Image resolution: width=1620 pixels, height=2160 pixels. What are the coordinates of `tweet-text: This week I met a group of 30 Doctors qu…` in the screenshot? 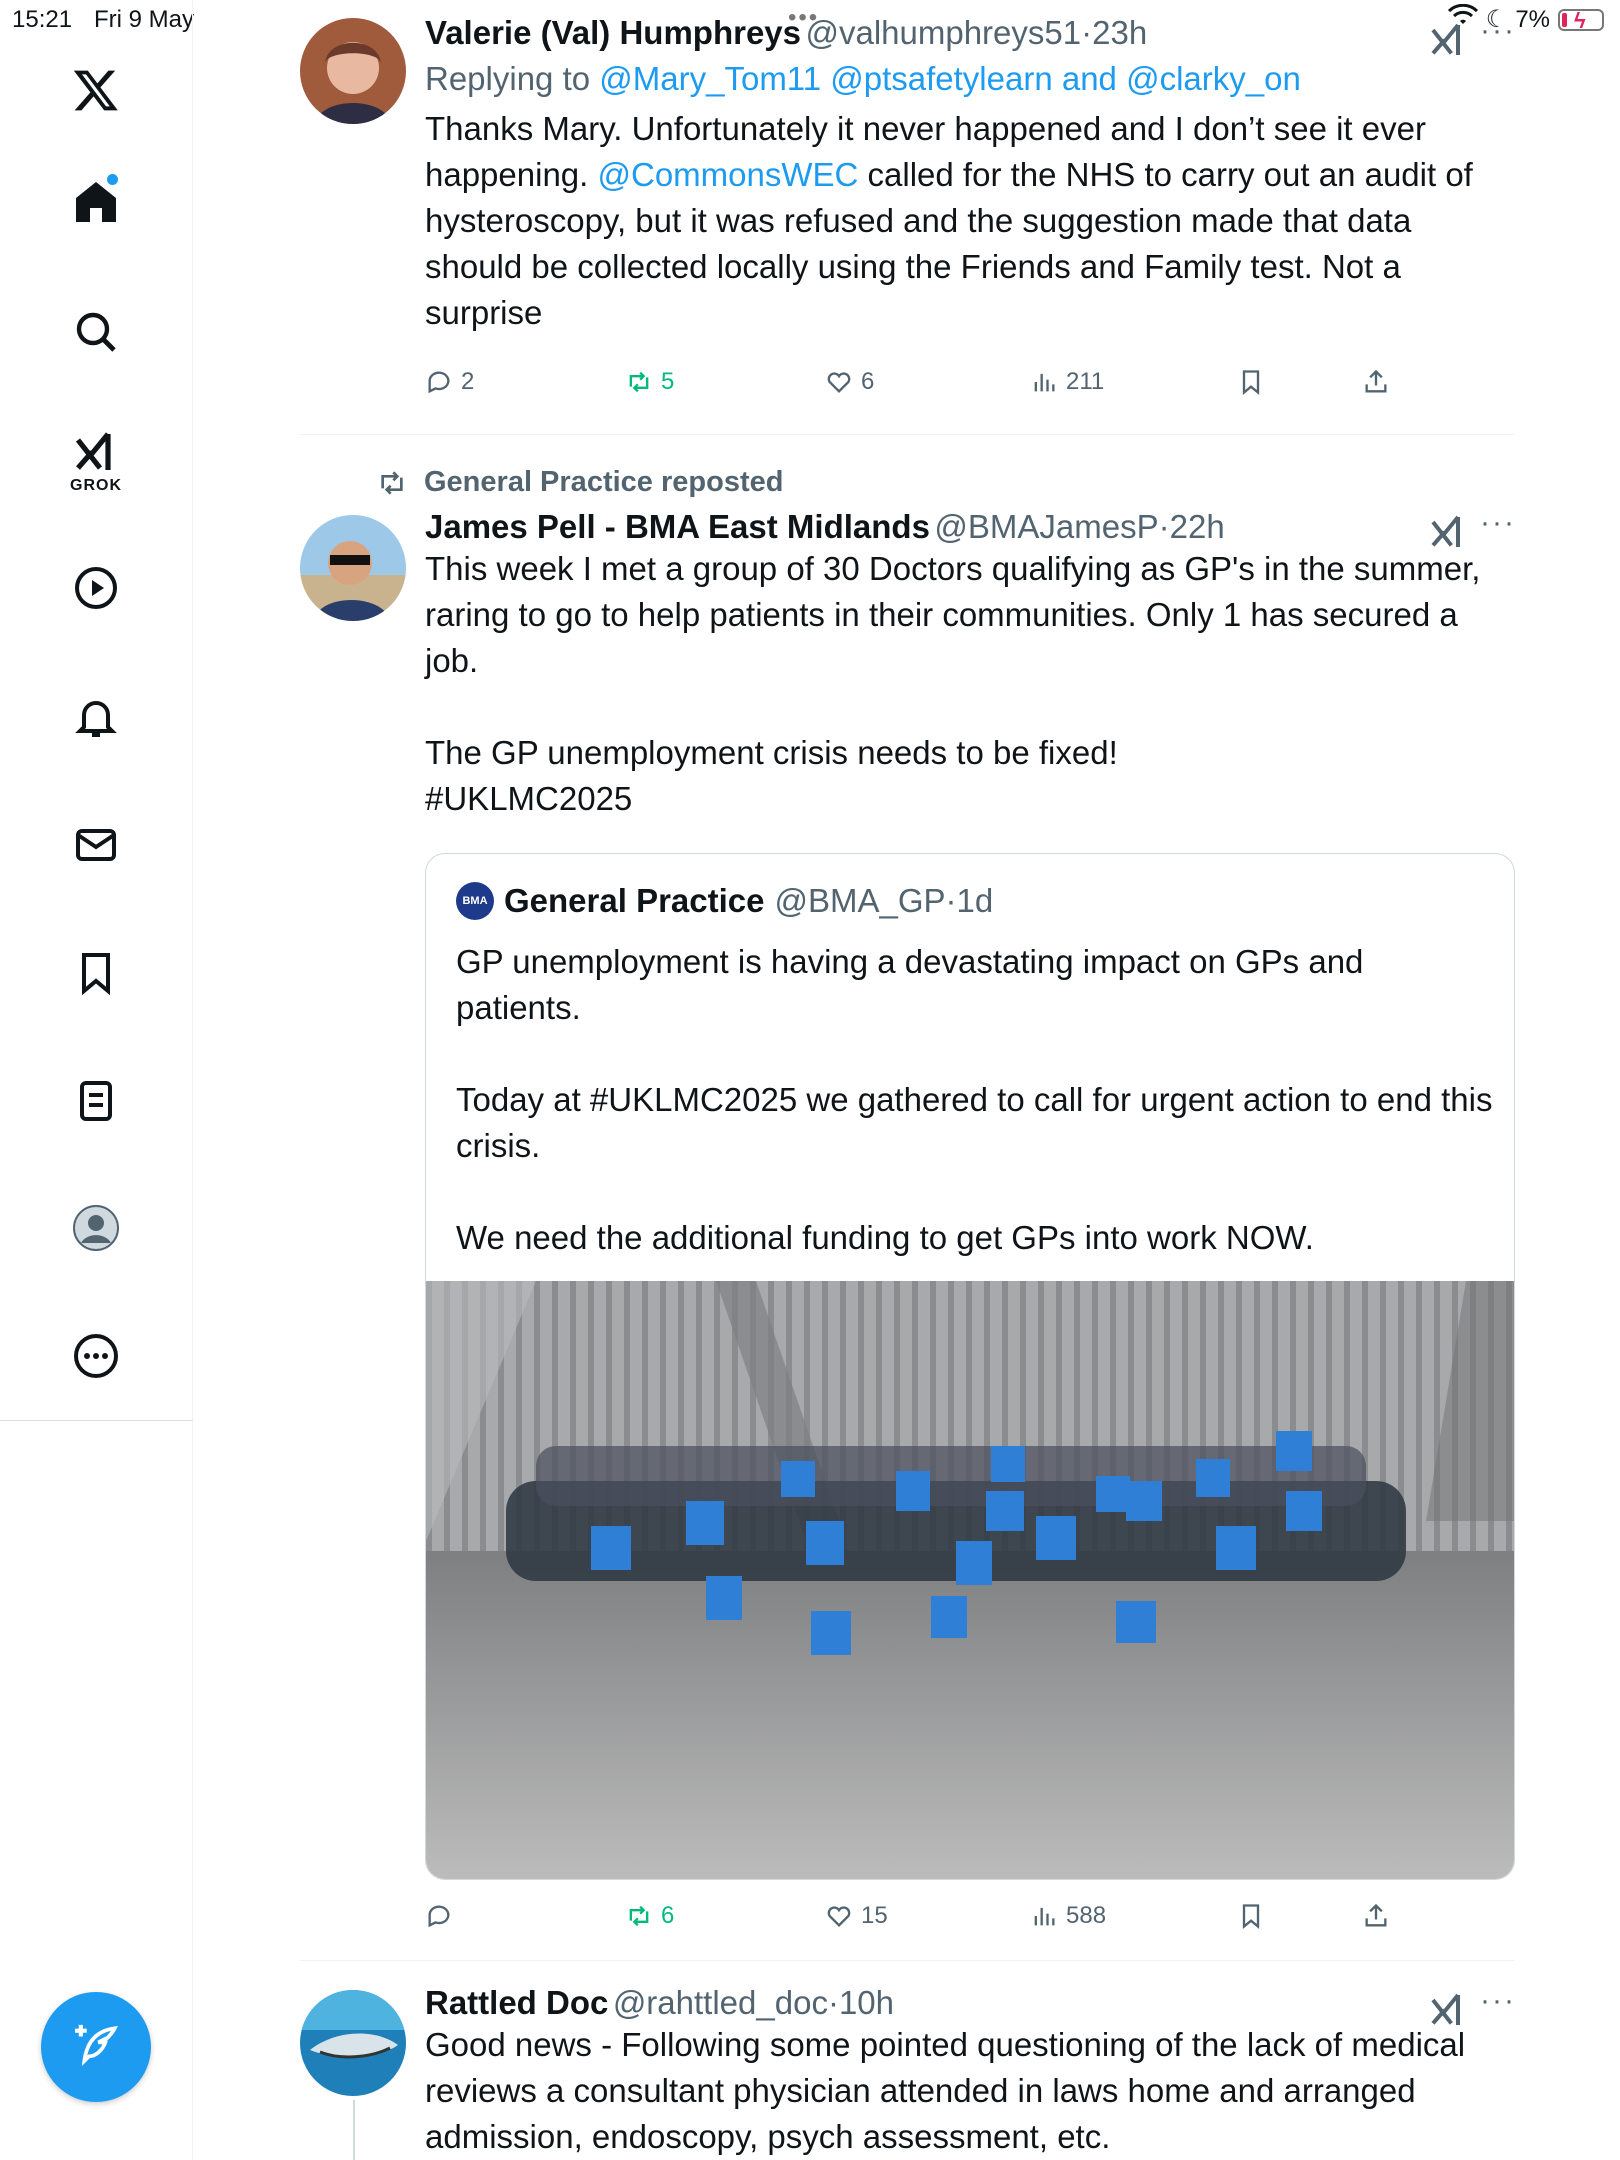 It's located at (953, 660).